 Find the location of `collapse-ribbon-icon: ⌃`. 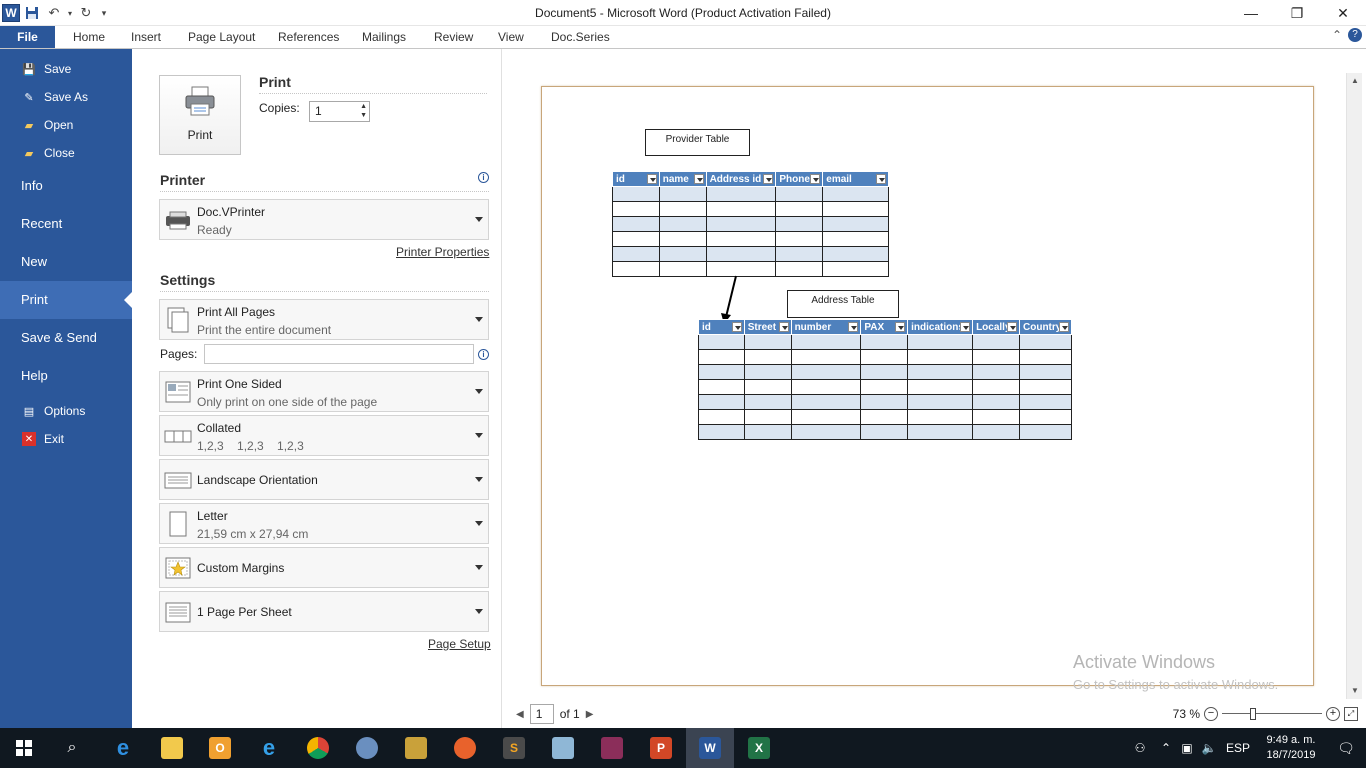

collapse-ribbon-icon: ⌃ is located at coordinates (1337, 35).